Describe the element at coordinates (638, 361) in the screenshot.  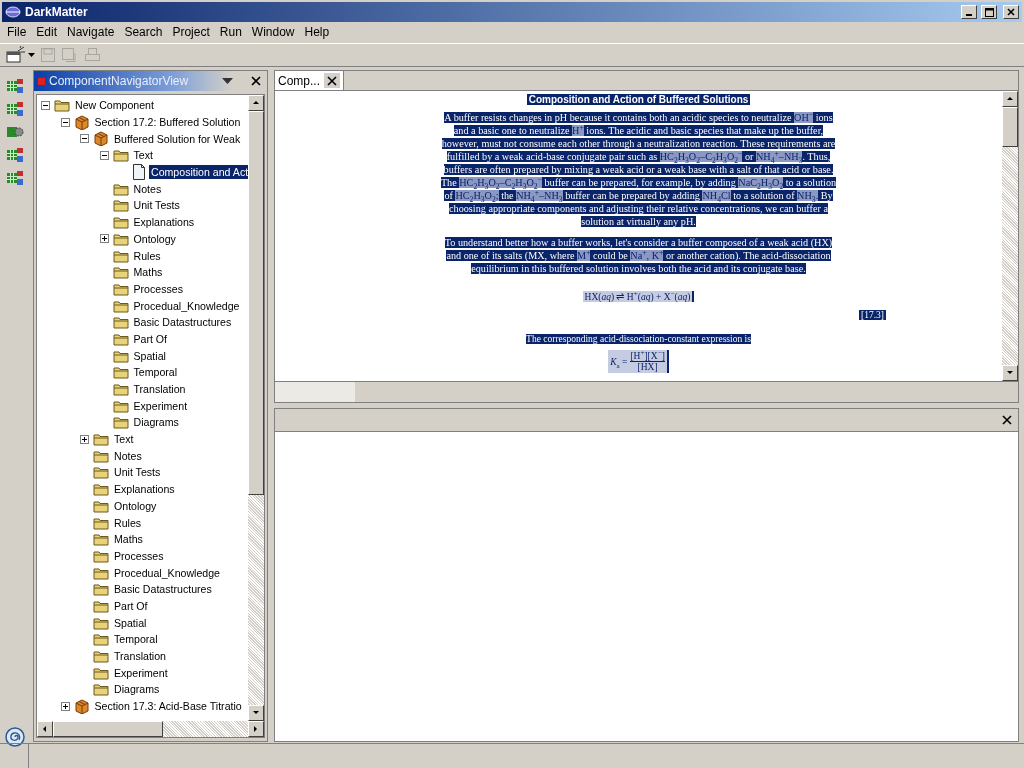
I see `equation: K$_{a}$ = [H$^{+}$][X$^{−}$] [HX]` at that location.